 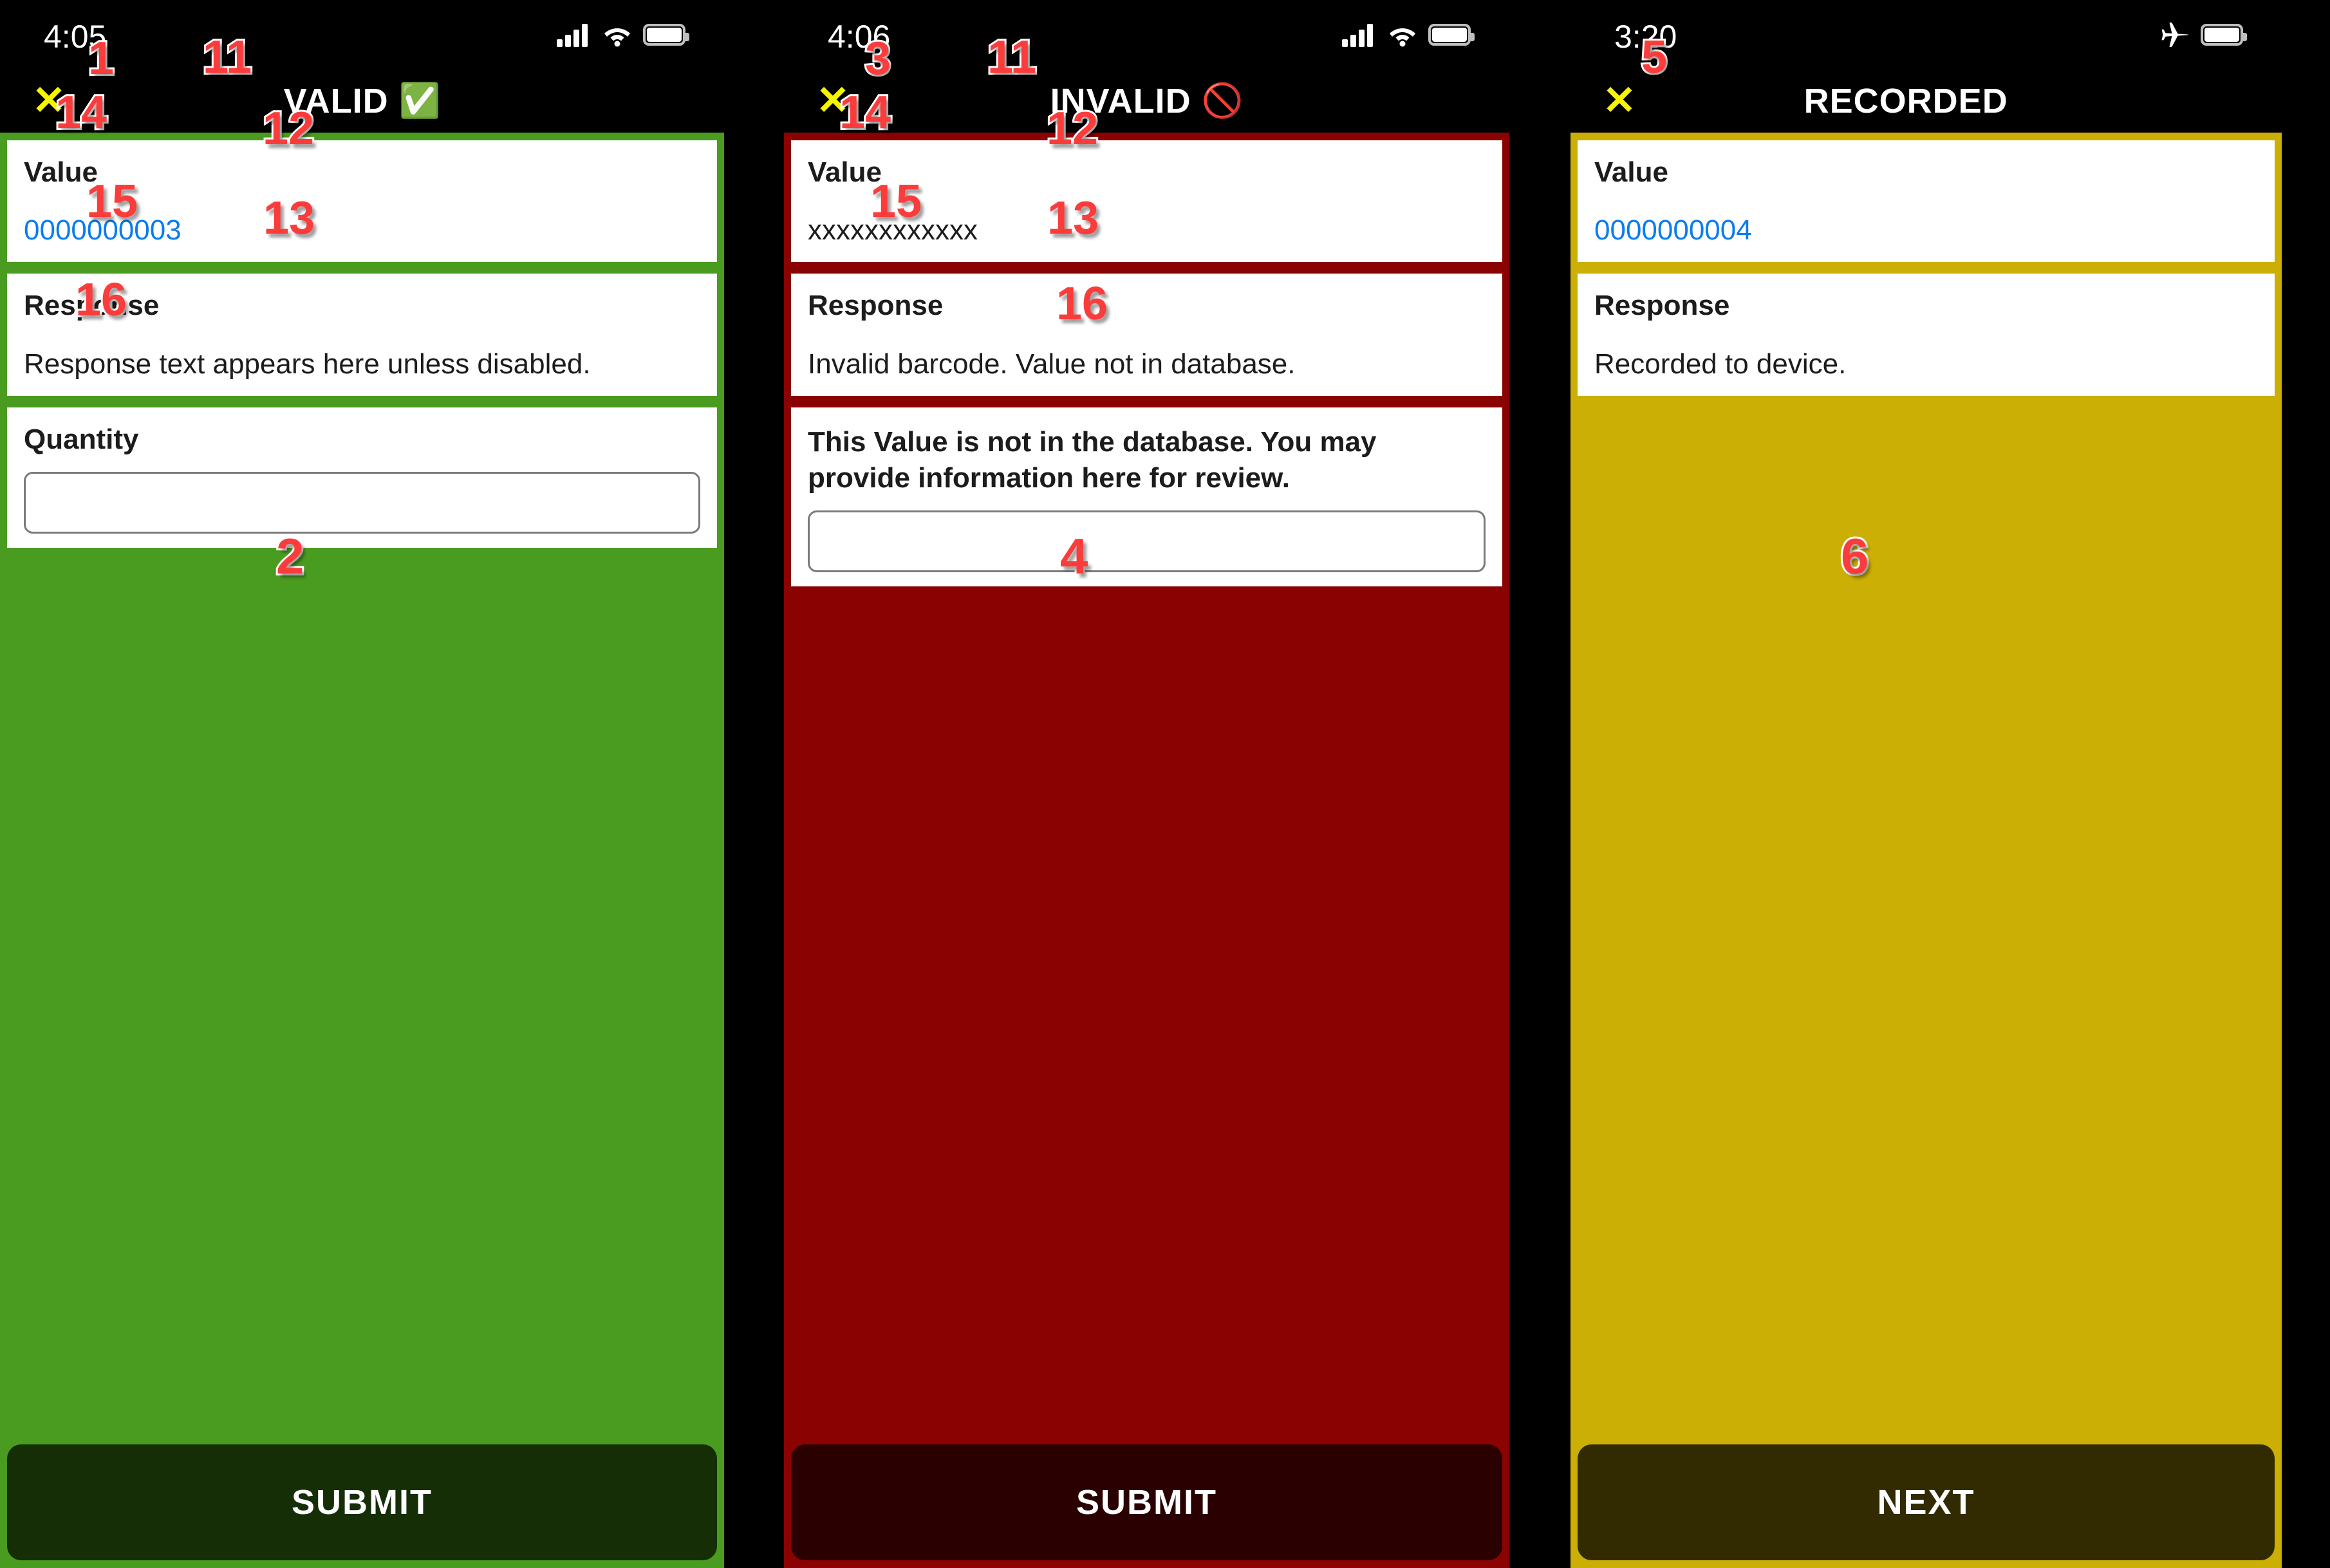 What do you see at coordinates (75, 37) in the screenshot?
I see `status-bar-time: 4:05` at bounding box center [75, 37].